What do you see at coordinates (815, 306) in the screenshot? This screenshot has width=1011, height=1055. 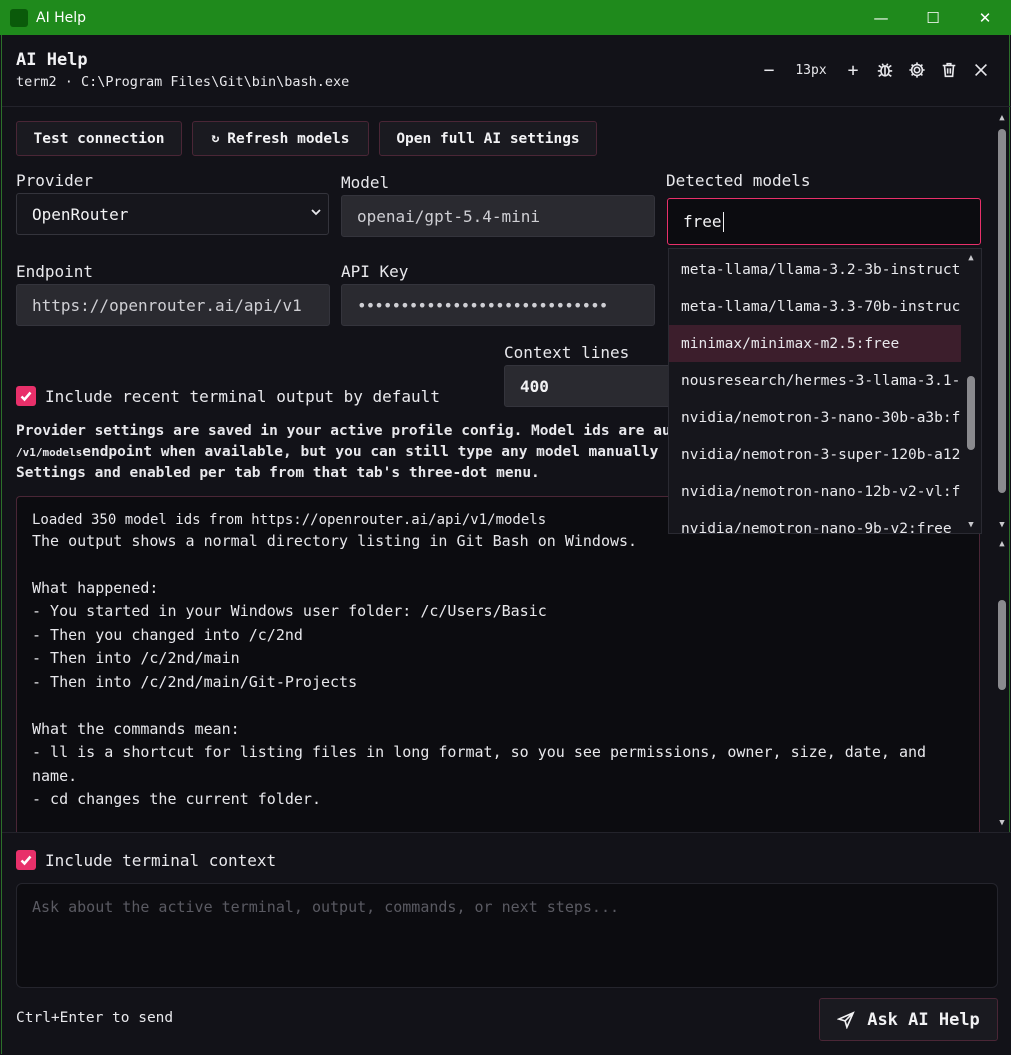 I see `model-option: meta-llama/llama-3.3-70b-instruct:free` at bounding box center [815, 306].